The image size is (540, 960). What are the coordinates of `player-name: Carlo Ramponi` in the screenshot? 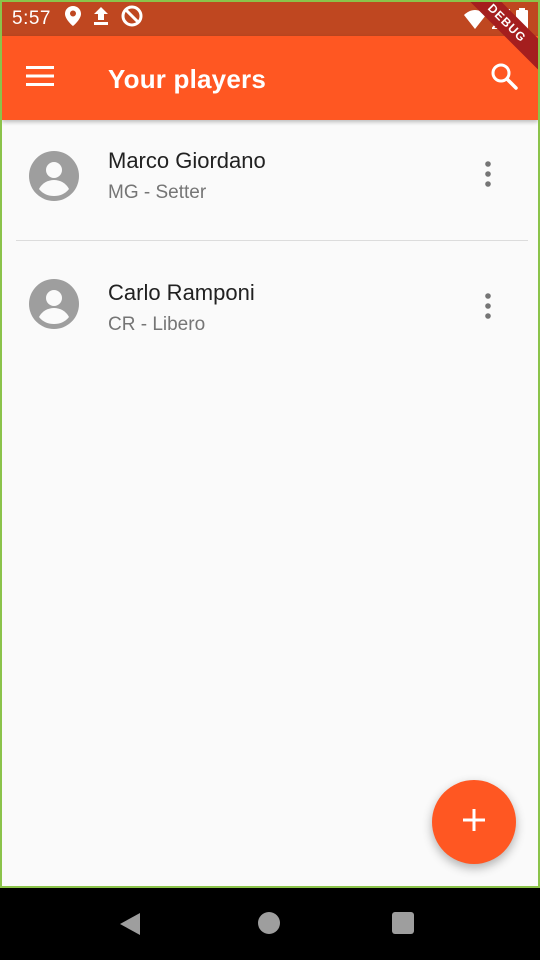 It's located at (181, 292).